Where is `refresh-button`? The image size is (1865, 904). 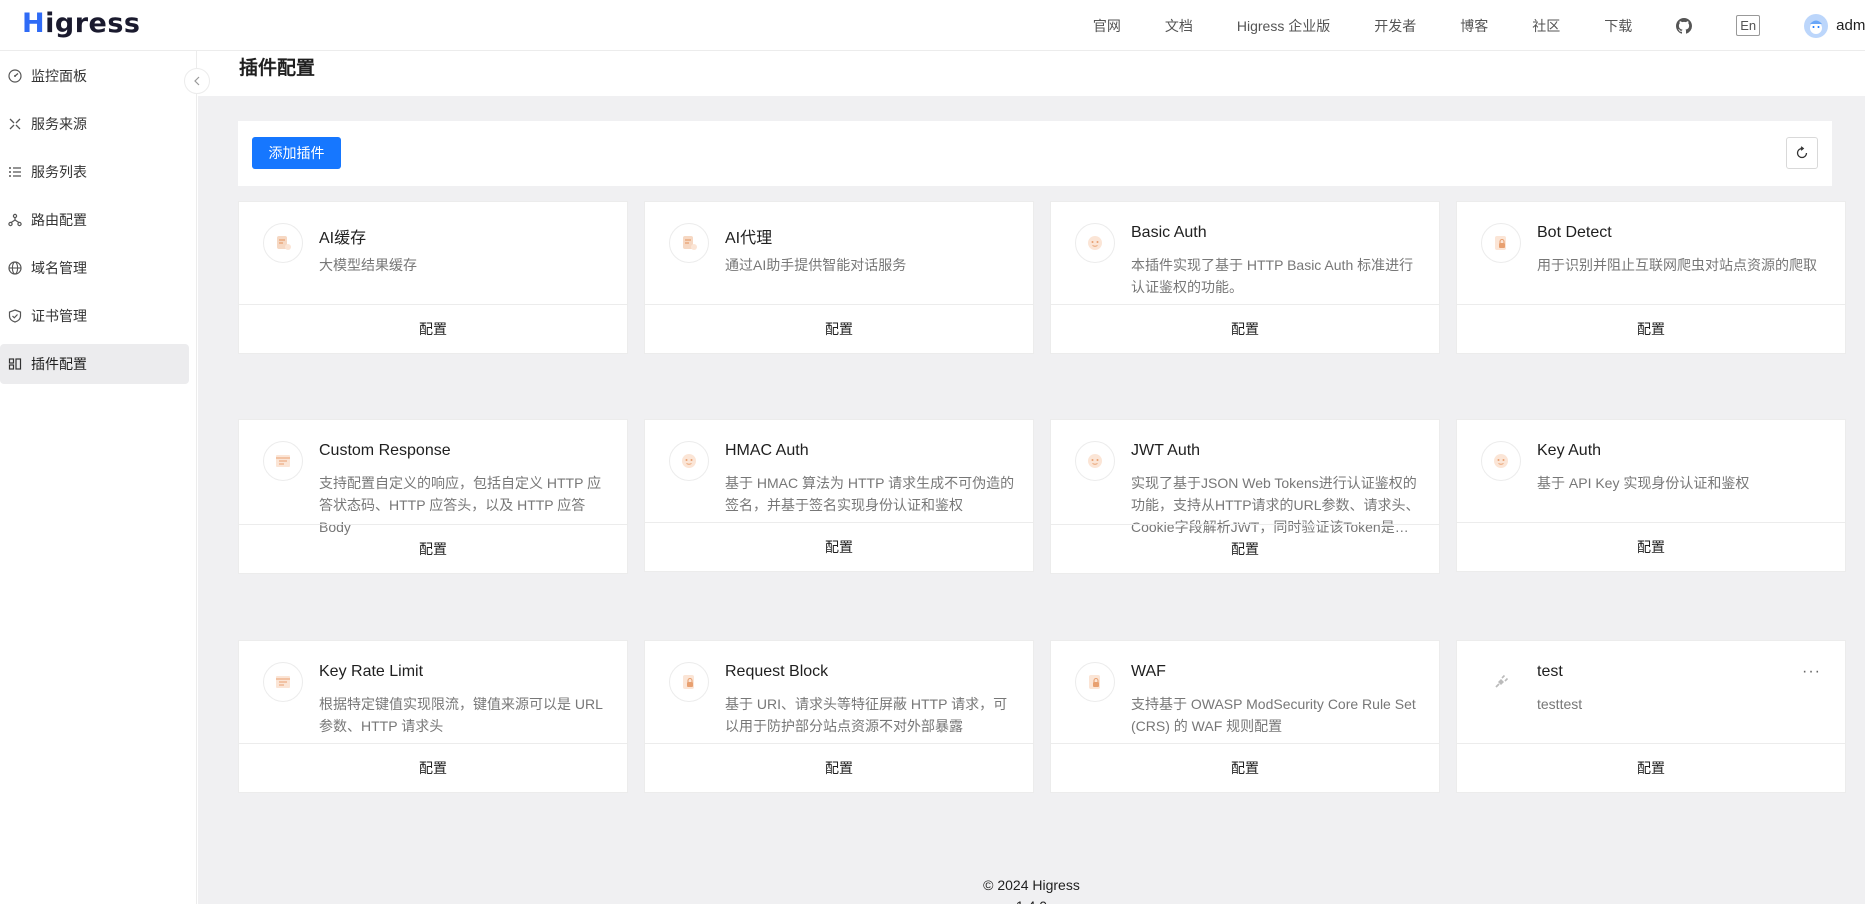 refresh-button is located at coordinates (1802, 153).